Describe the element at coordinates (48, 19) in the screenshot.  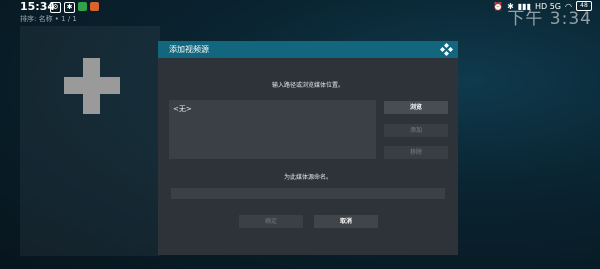
I see `sort-info: 排序: 名称 • 1 / 1` at that location.